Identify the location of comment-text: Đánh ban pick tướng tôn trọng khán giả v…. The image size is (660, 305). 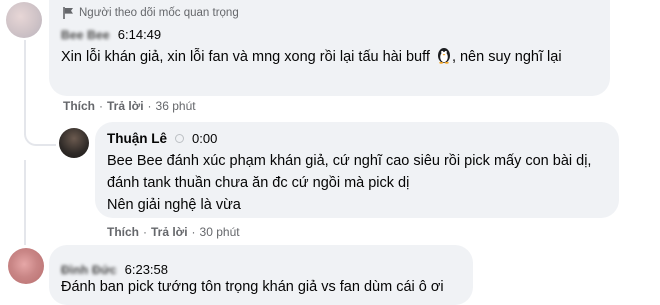
(252, 287).